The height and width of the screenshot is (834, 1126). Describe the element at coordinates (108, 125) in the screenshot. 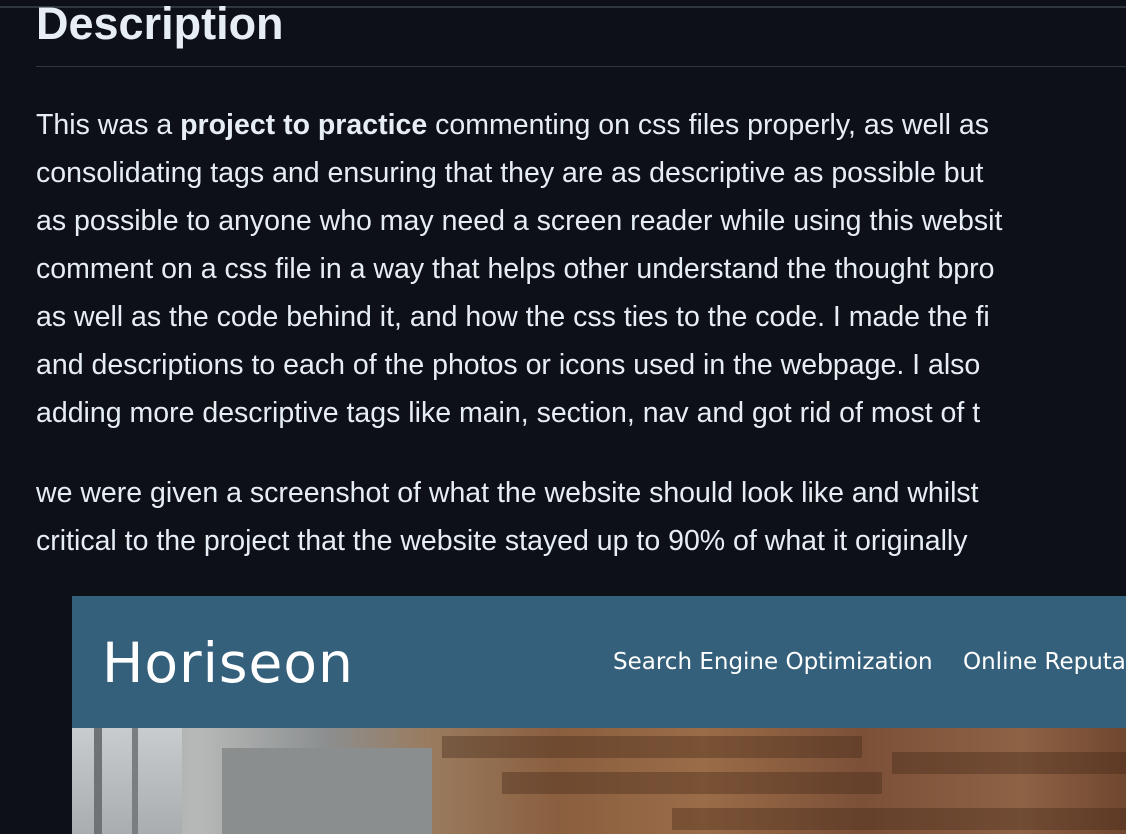

I see `text-run: This was a` at that location.